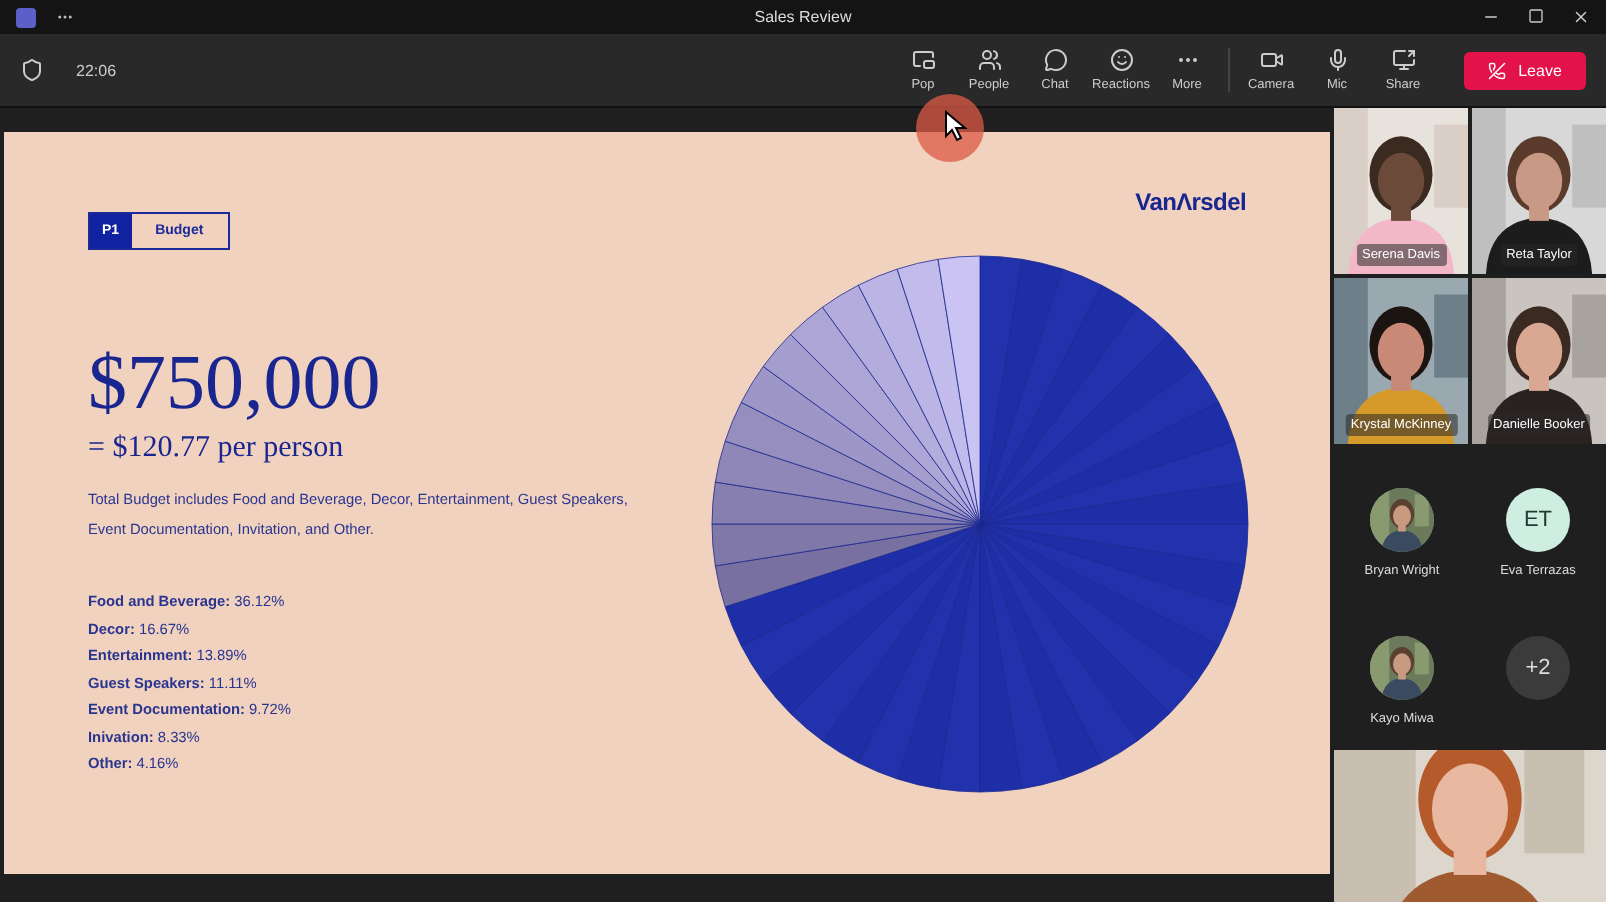 This screenshot has width=1606, height=902. What do you see at coordinates (923, 60) in the screenshot?
I see `pop-out-icon` at bounding box center [923, 60].